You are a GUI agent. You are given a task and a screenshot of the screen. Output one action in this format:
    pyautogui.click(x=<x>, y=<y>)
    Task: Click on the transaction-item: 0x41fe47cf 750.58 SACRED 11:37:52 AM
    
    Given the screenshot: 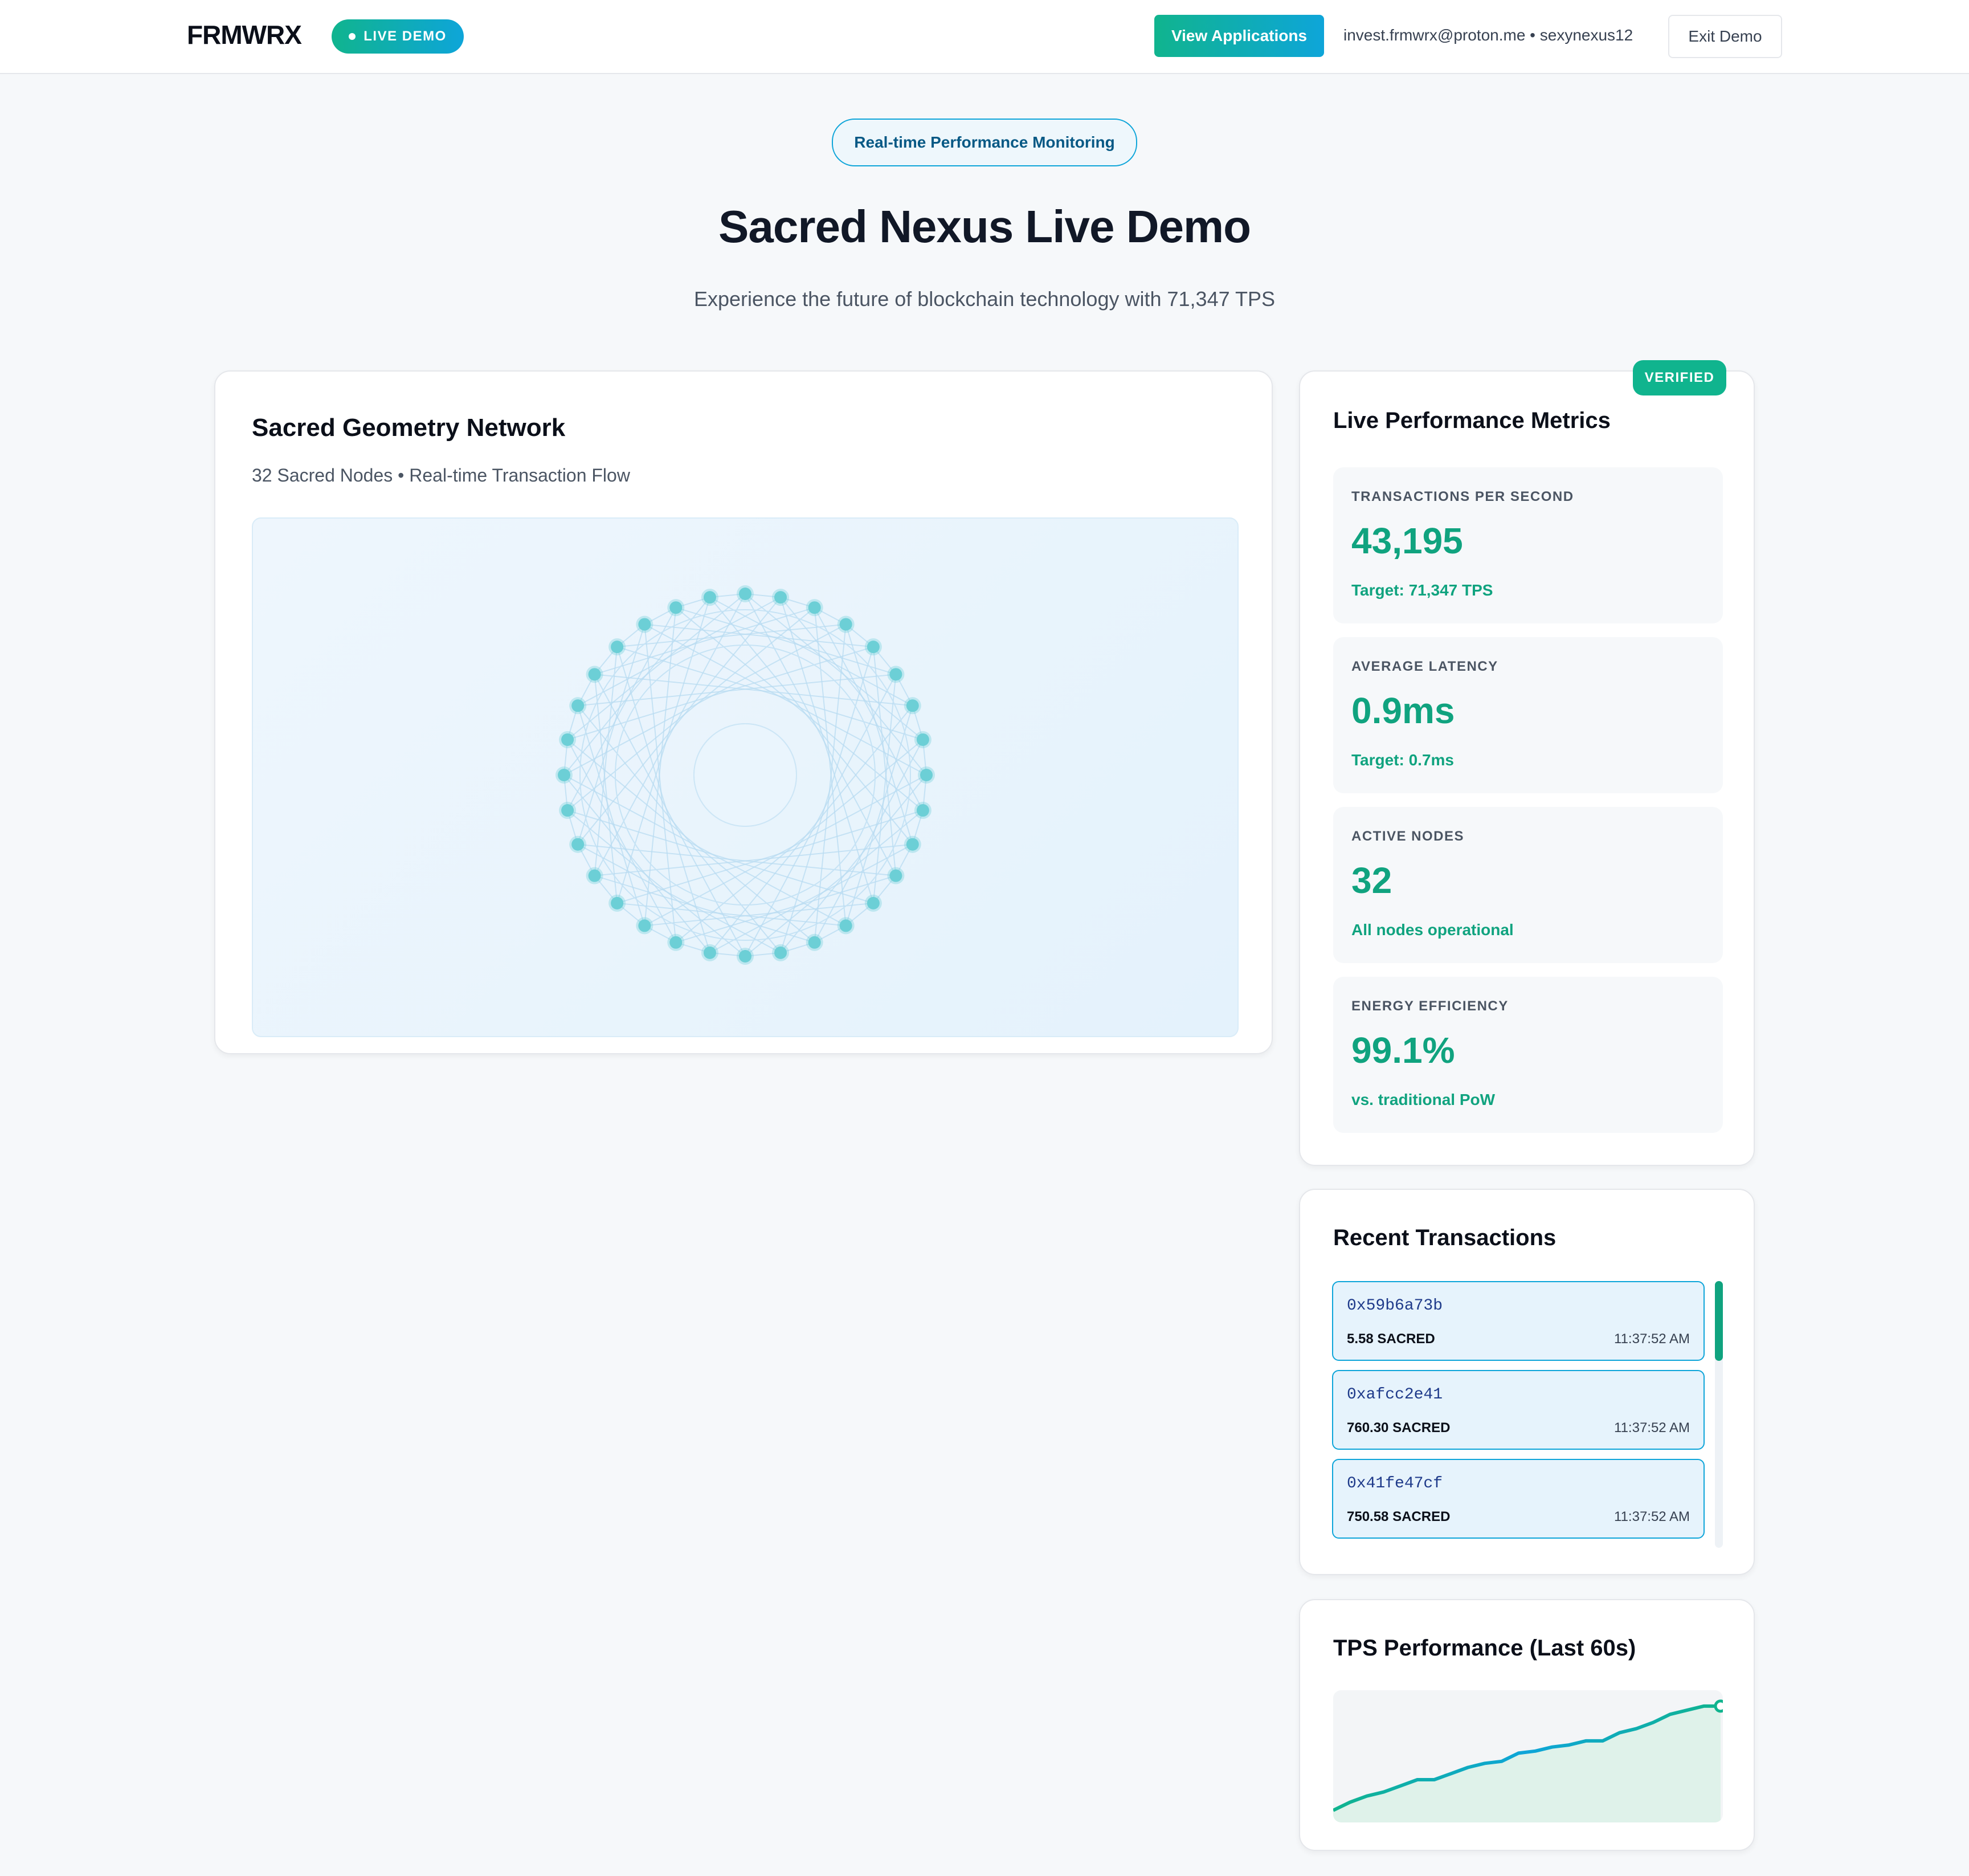 What is the action you would take?
    pyautogui.click(x=1518, y=1499)
    